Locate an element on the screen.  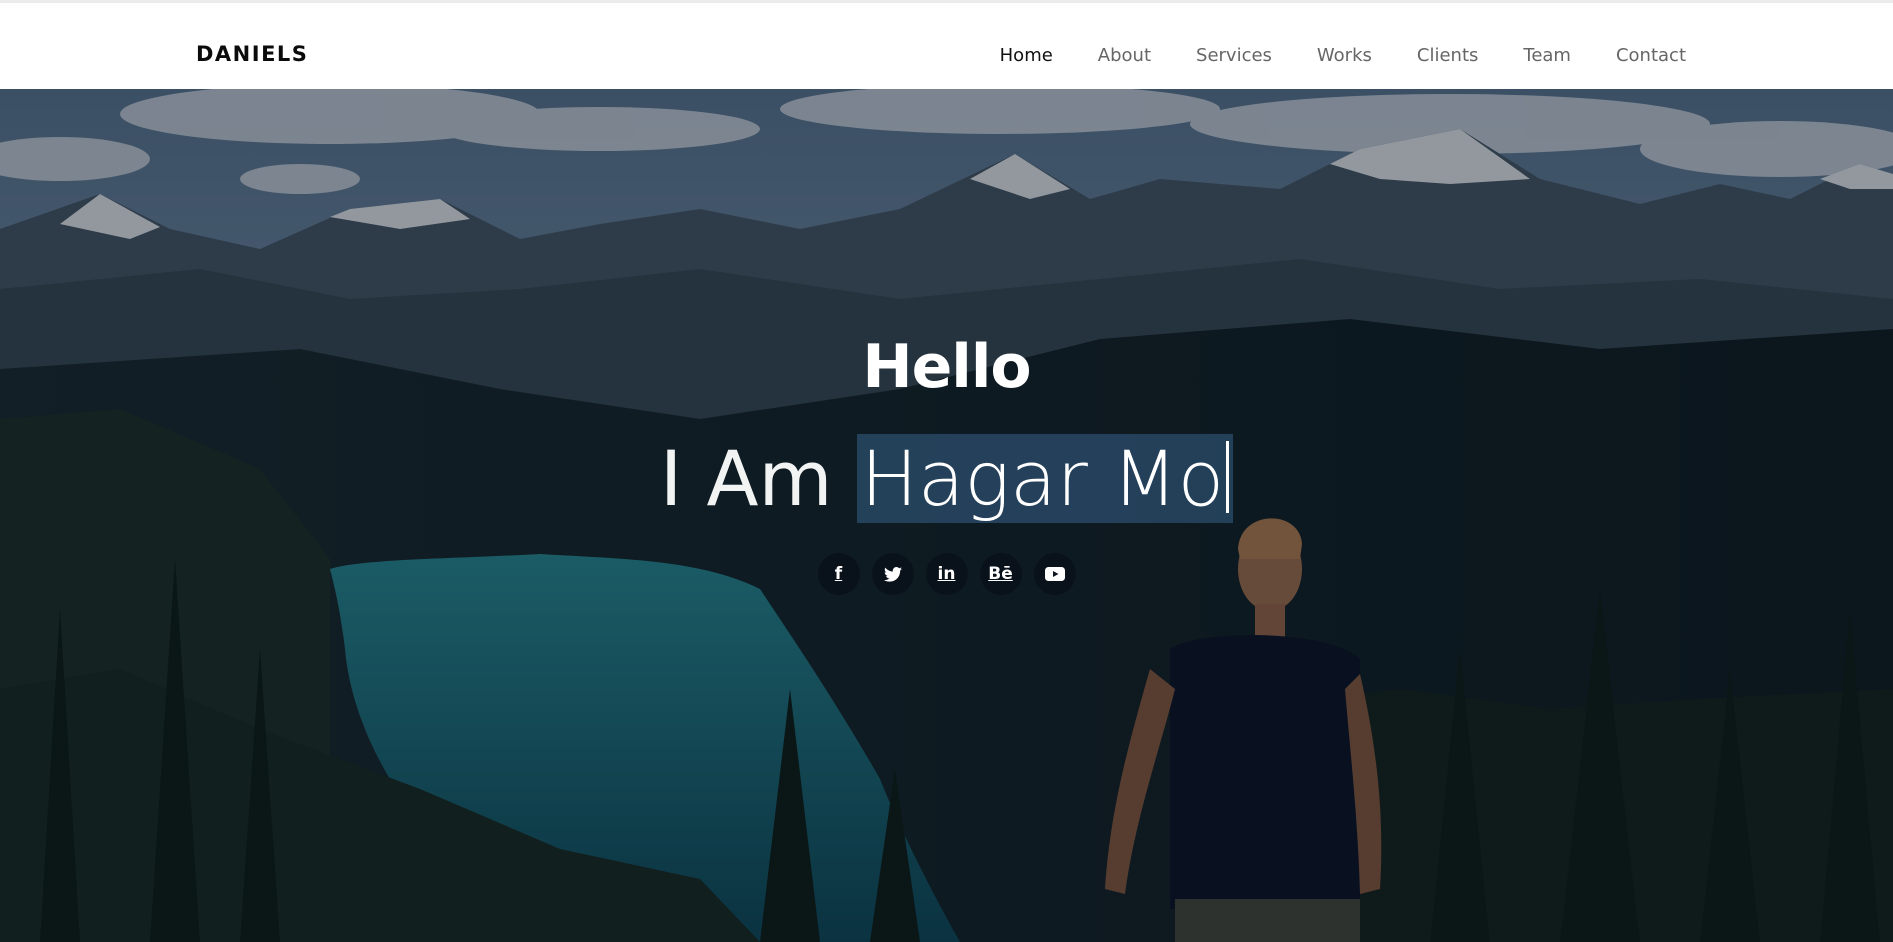
nav-item-services: Services is located at coordinates (1234, 56).